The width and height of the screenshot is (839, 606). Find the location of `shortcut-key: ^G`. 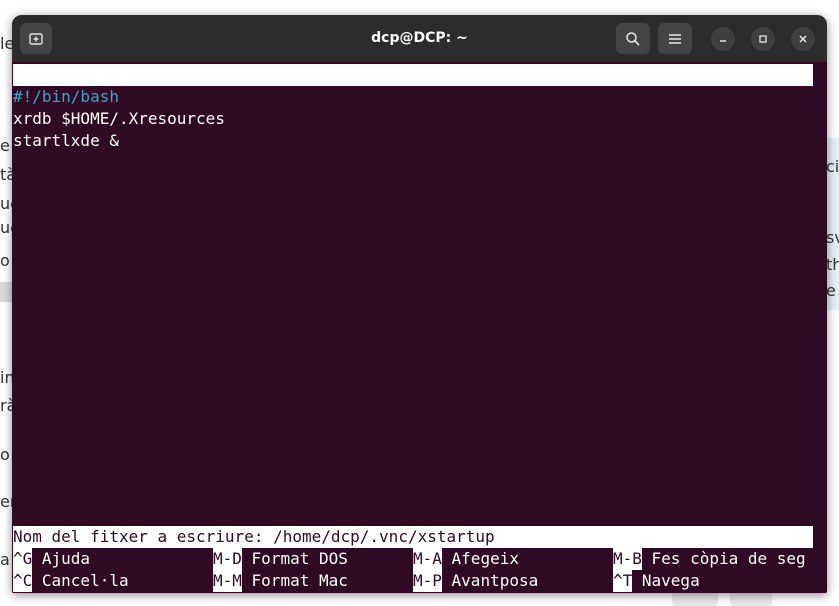

shortcut-key: ^G is located at coordinates (23, 559).